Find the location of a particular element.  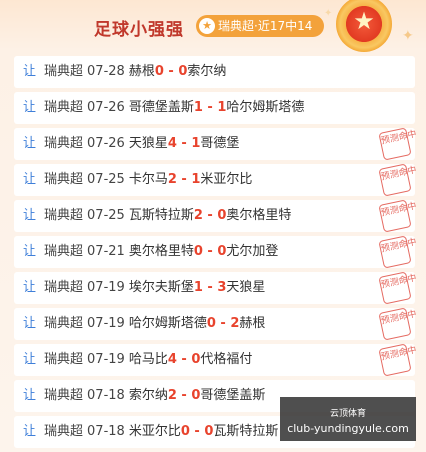

away-team: 代格福付 is located at coordinates (226, 359).